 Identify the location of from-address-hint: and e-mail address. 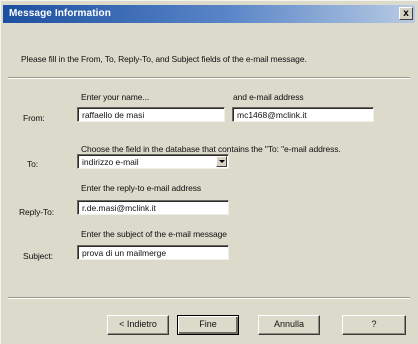
(268, 97).